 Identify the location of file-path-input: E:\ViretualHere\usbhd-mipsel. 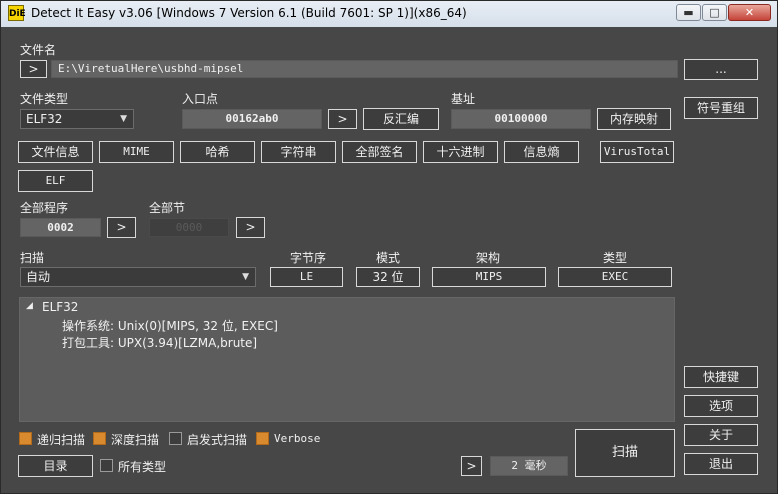
(364, 69).